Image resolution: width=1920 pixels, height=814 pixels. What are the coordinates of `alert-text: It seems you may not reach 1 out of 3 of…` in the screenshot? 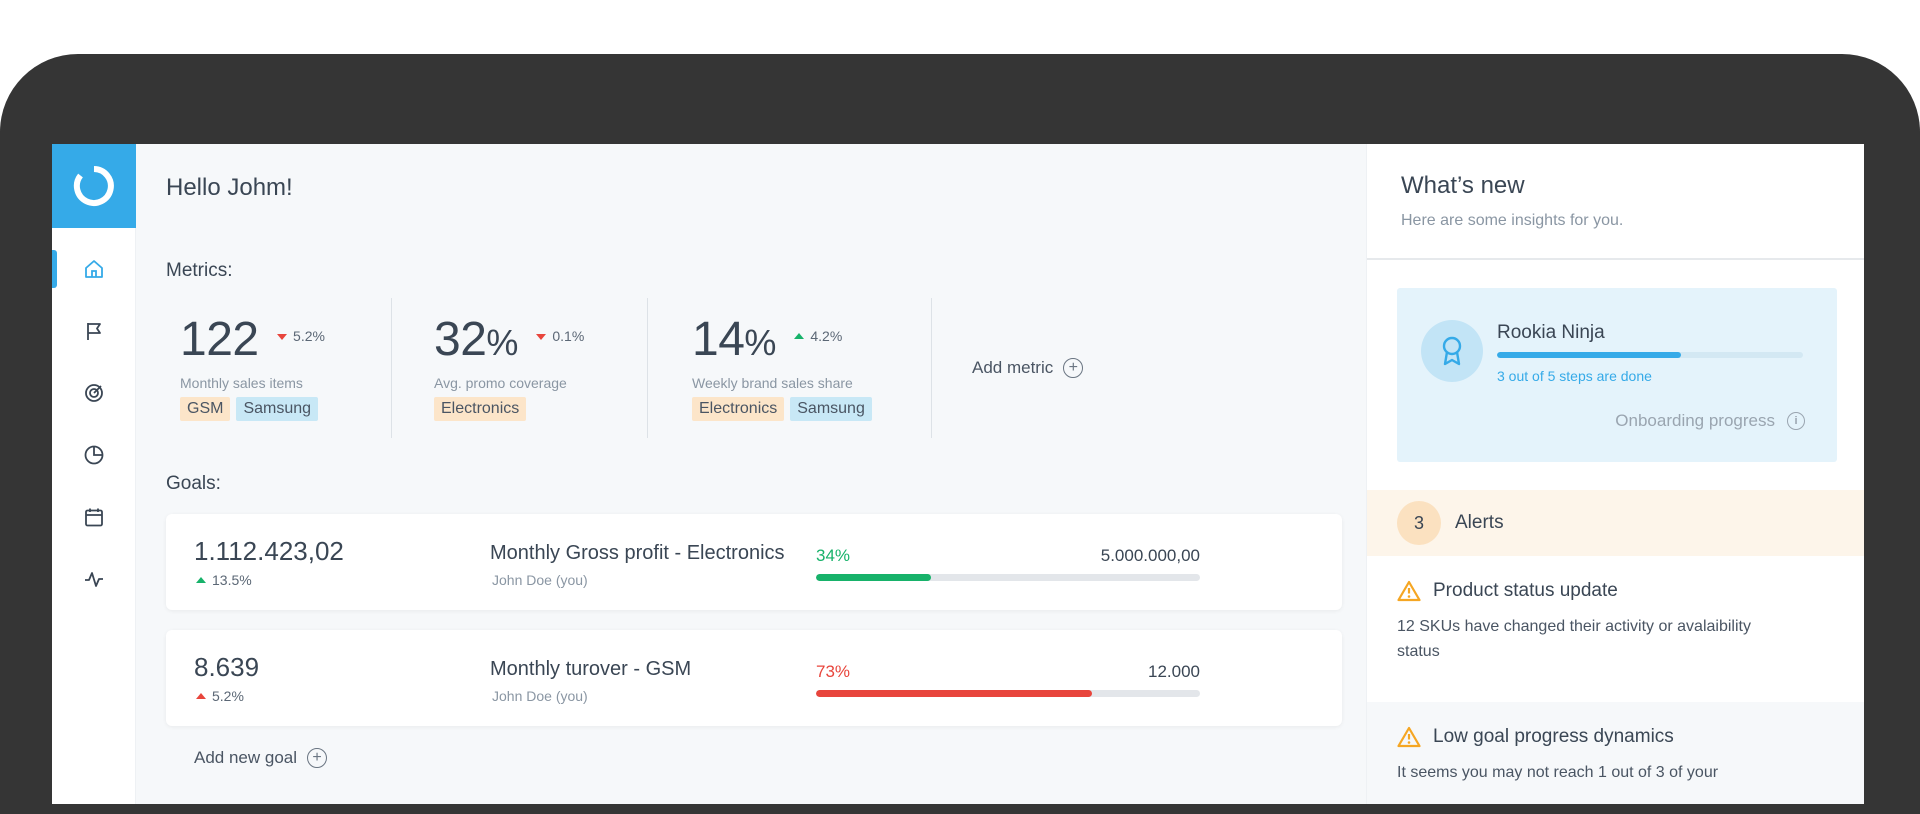 It's located at (1558, 772).